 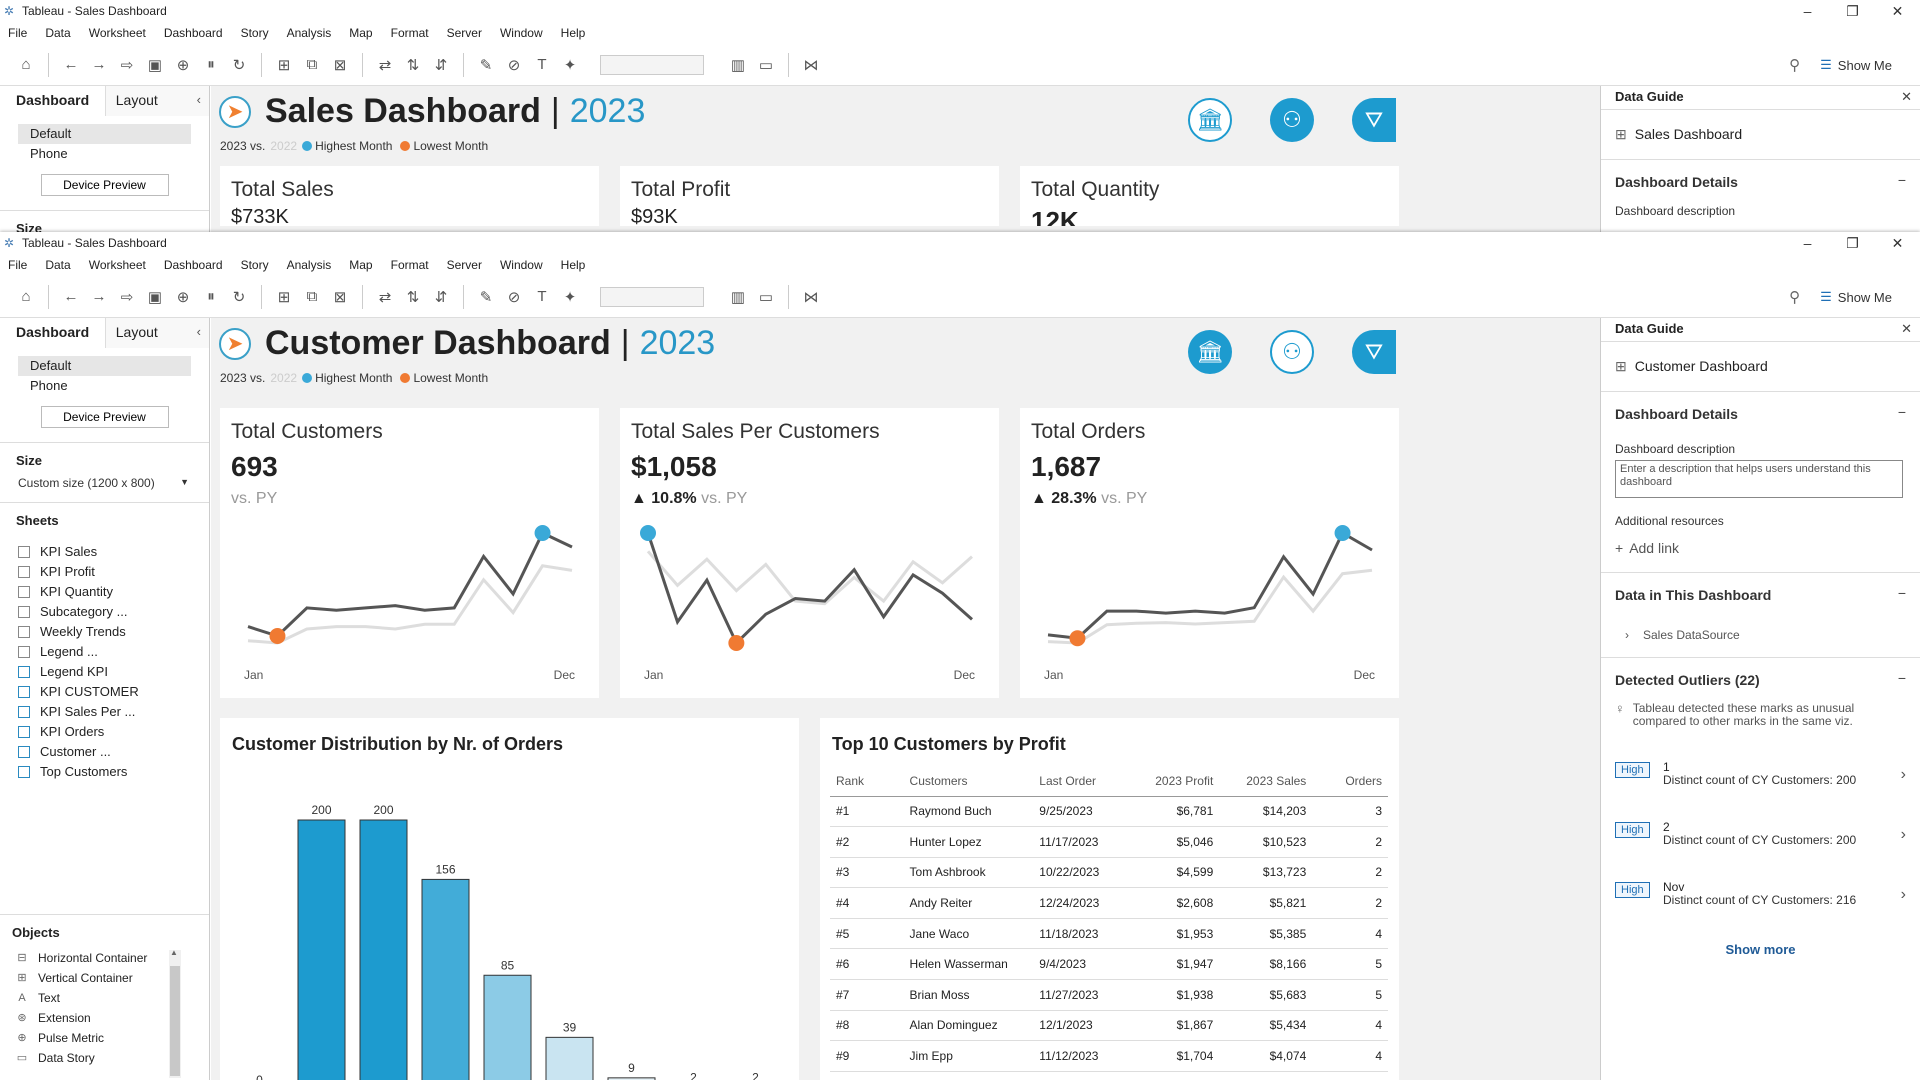 What do you see at coordinates (199, 99) in the screenshot?
I see `collapse-icon: ‹` at bounding box center [199, 99].